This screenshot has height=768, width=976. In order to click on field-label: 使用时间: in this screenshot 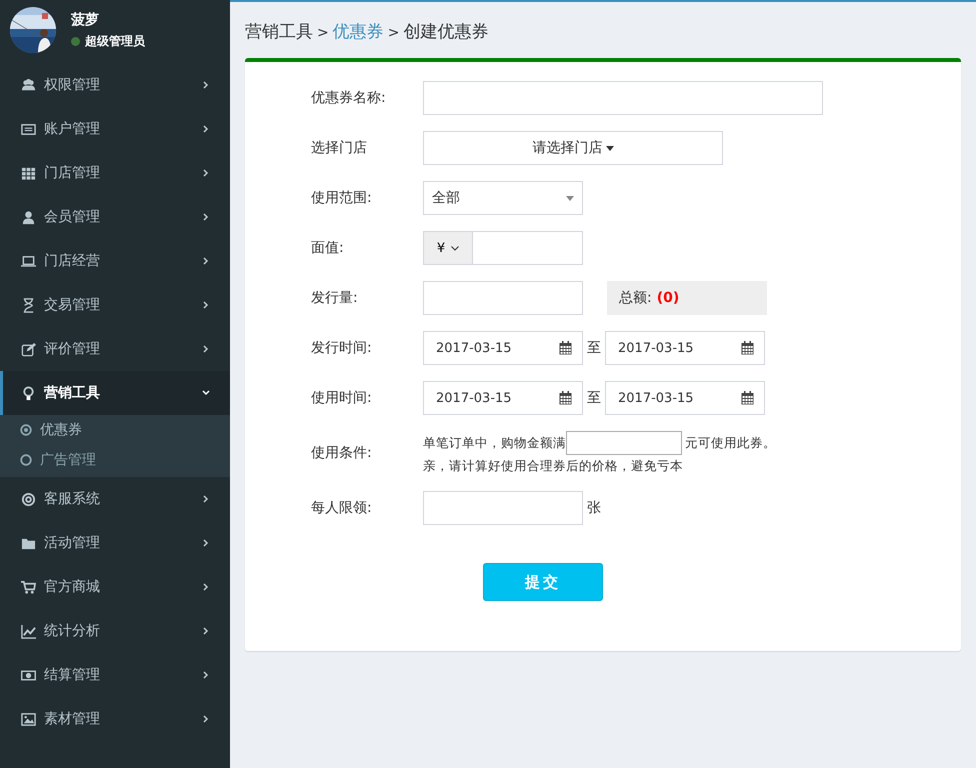, I will do `click(342, 398)`.